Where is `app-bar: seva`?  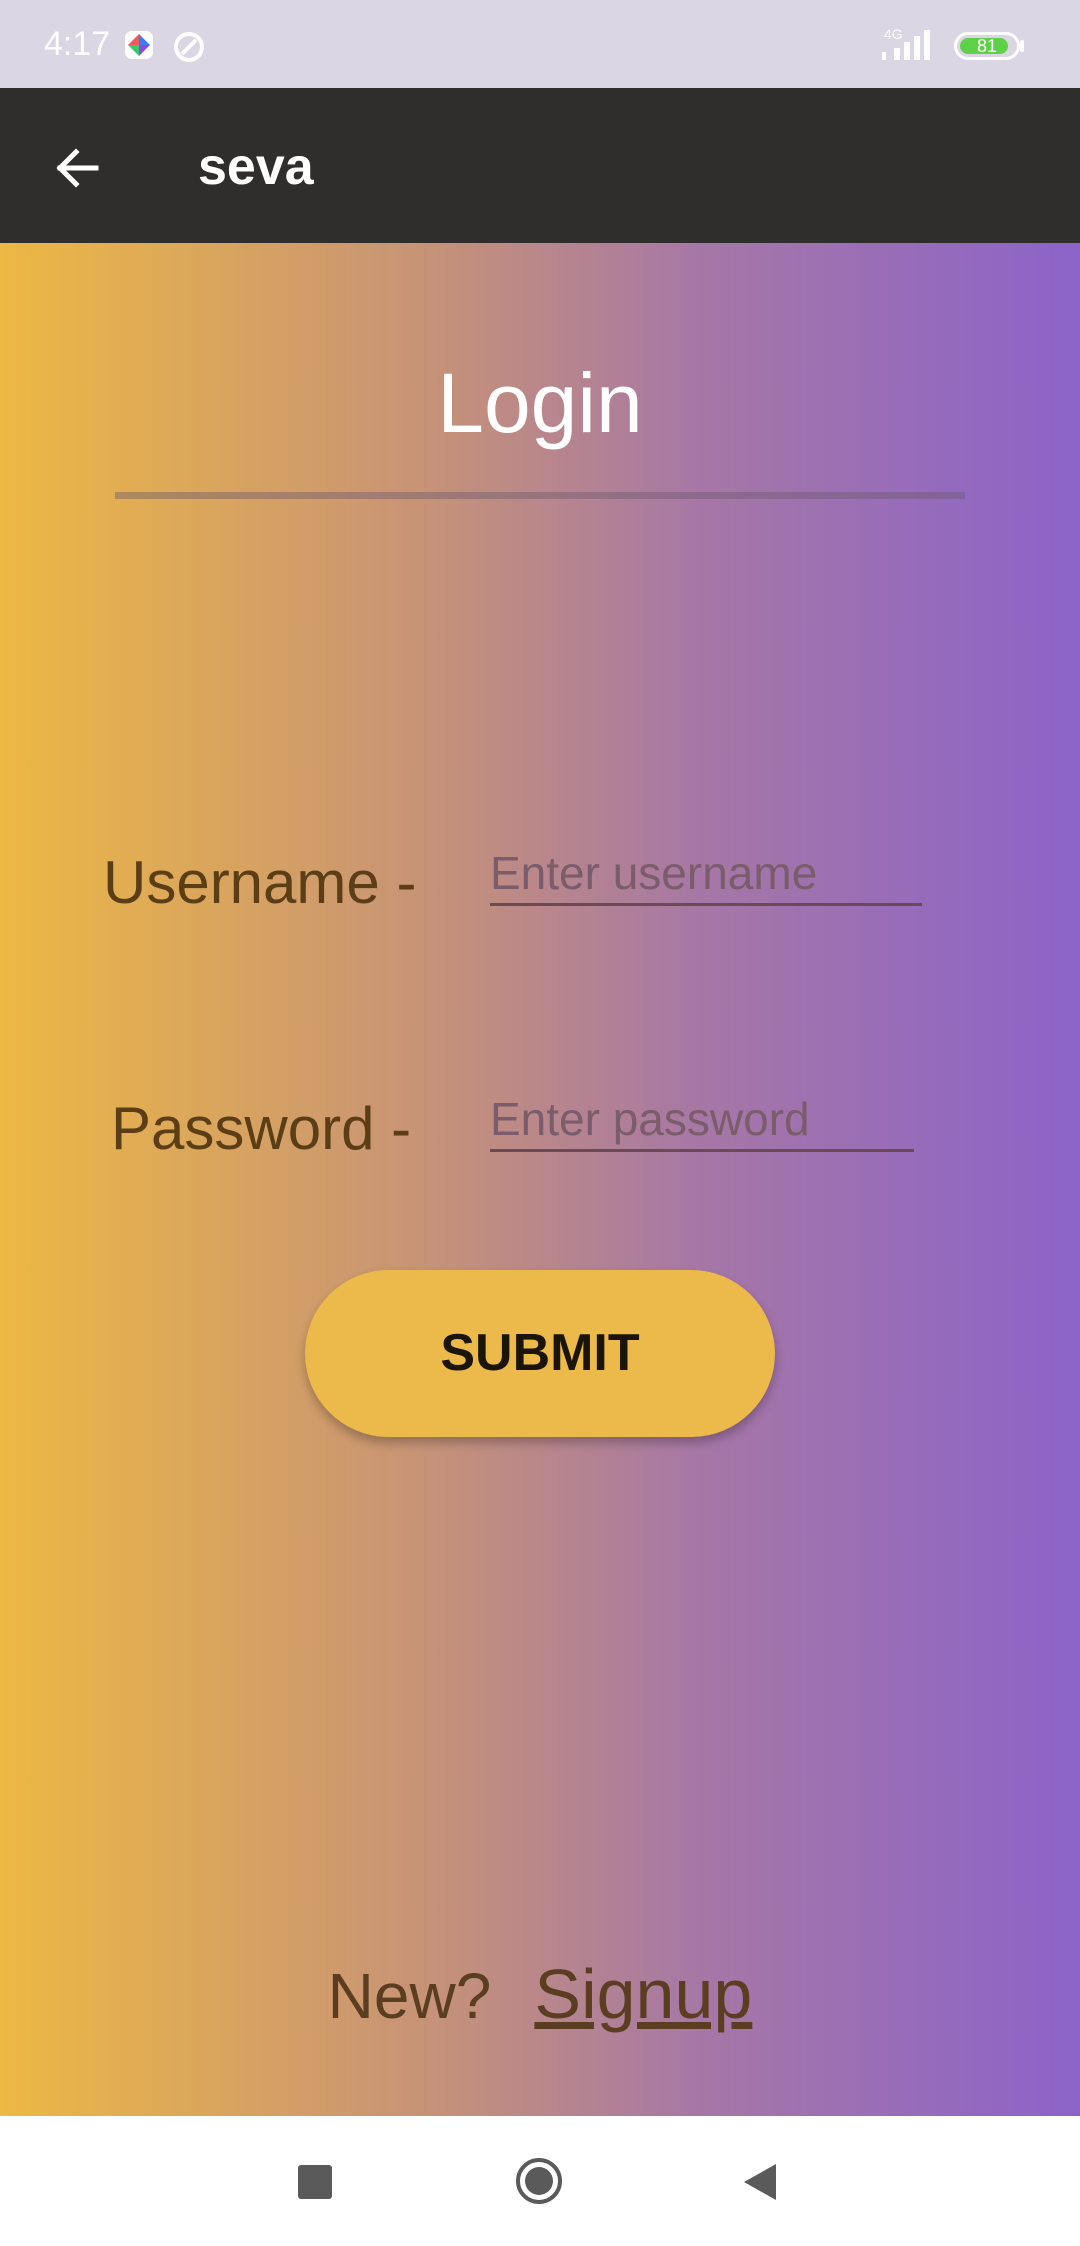
app-bar: seva is located at coordinates (540, 165).